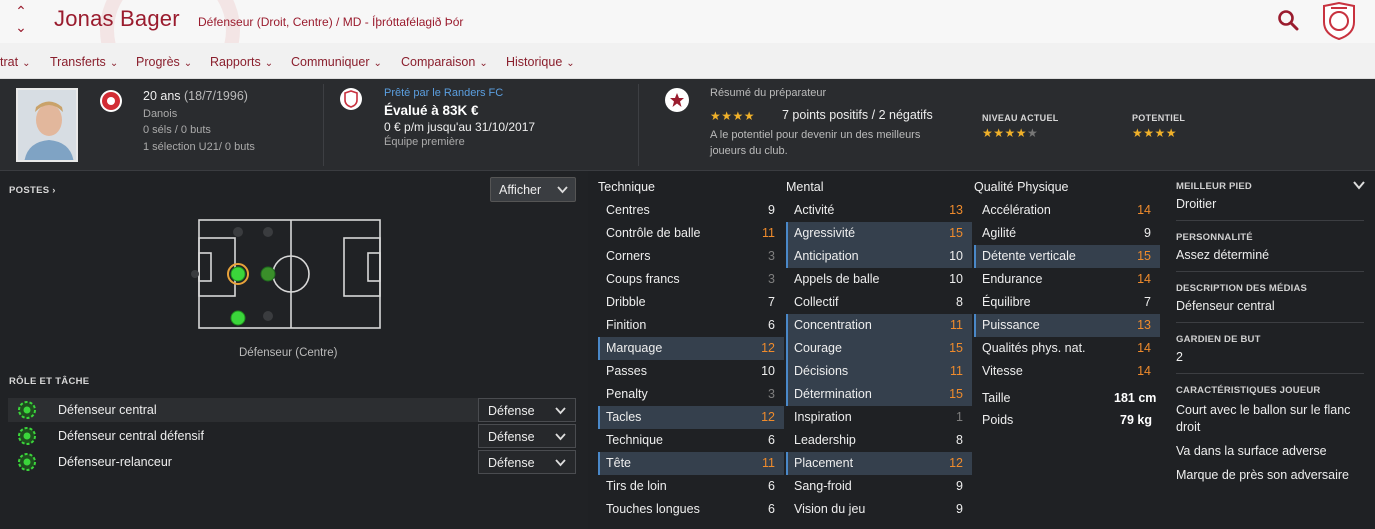 Image resolution: width=1375 pixels, height=529 pixels. Describe the element at coordinates (771, 394) in the screenshot. I see `attribute-value: 3` at that location.